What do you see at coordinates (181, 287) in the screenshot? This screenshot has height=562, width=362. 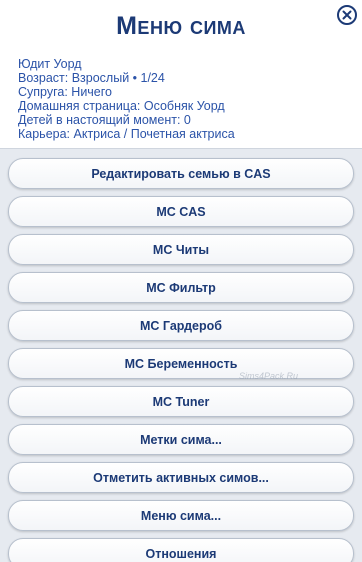 I see `mc-filter-button: MC Фильтр` at bounding box center [181, 287].